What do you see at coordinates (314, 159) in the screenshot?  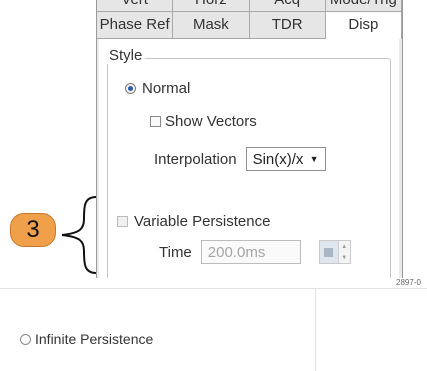 I see `dropdown-arrow-icon: ▼` at bounding box center [314, 159].